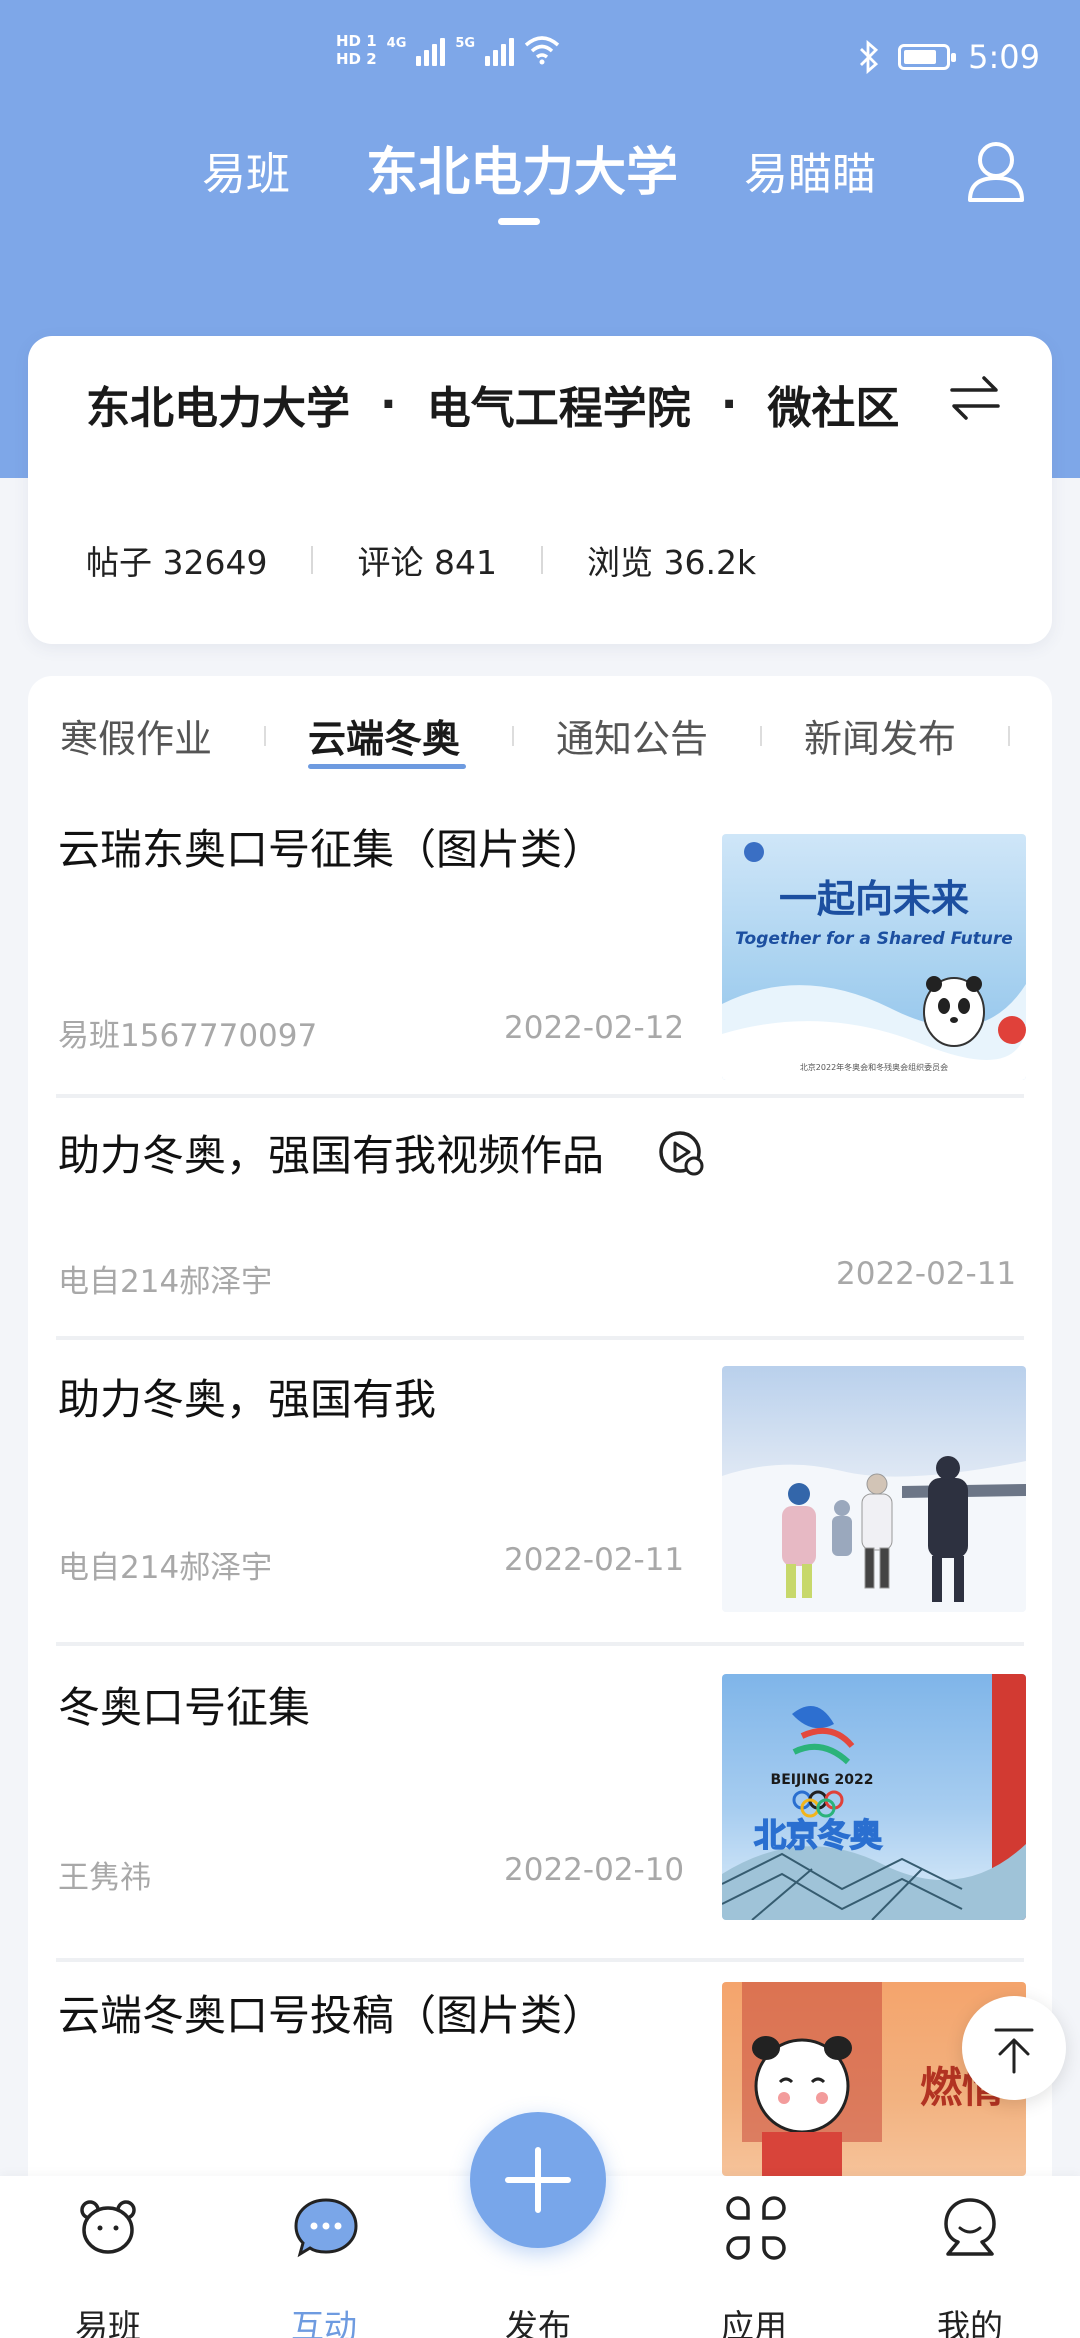 The height and width of the screenshot is (2338, 1080). I want to click on post-title: 云瑞东奥口号征集（图片类）, so click(331, 849).